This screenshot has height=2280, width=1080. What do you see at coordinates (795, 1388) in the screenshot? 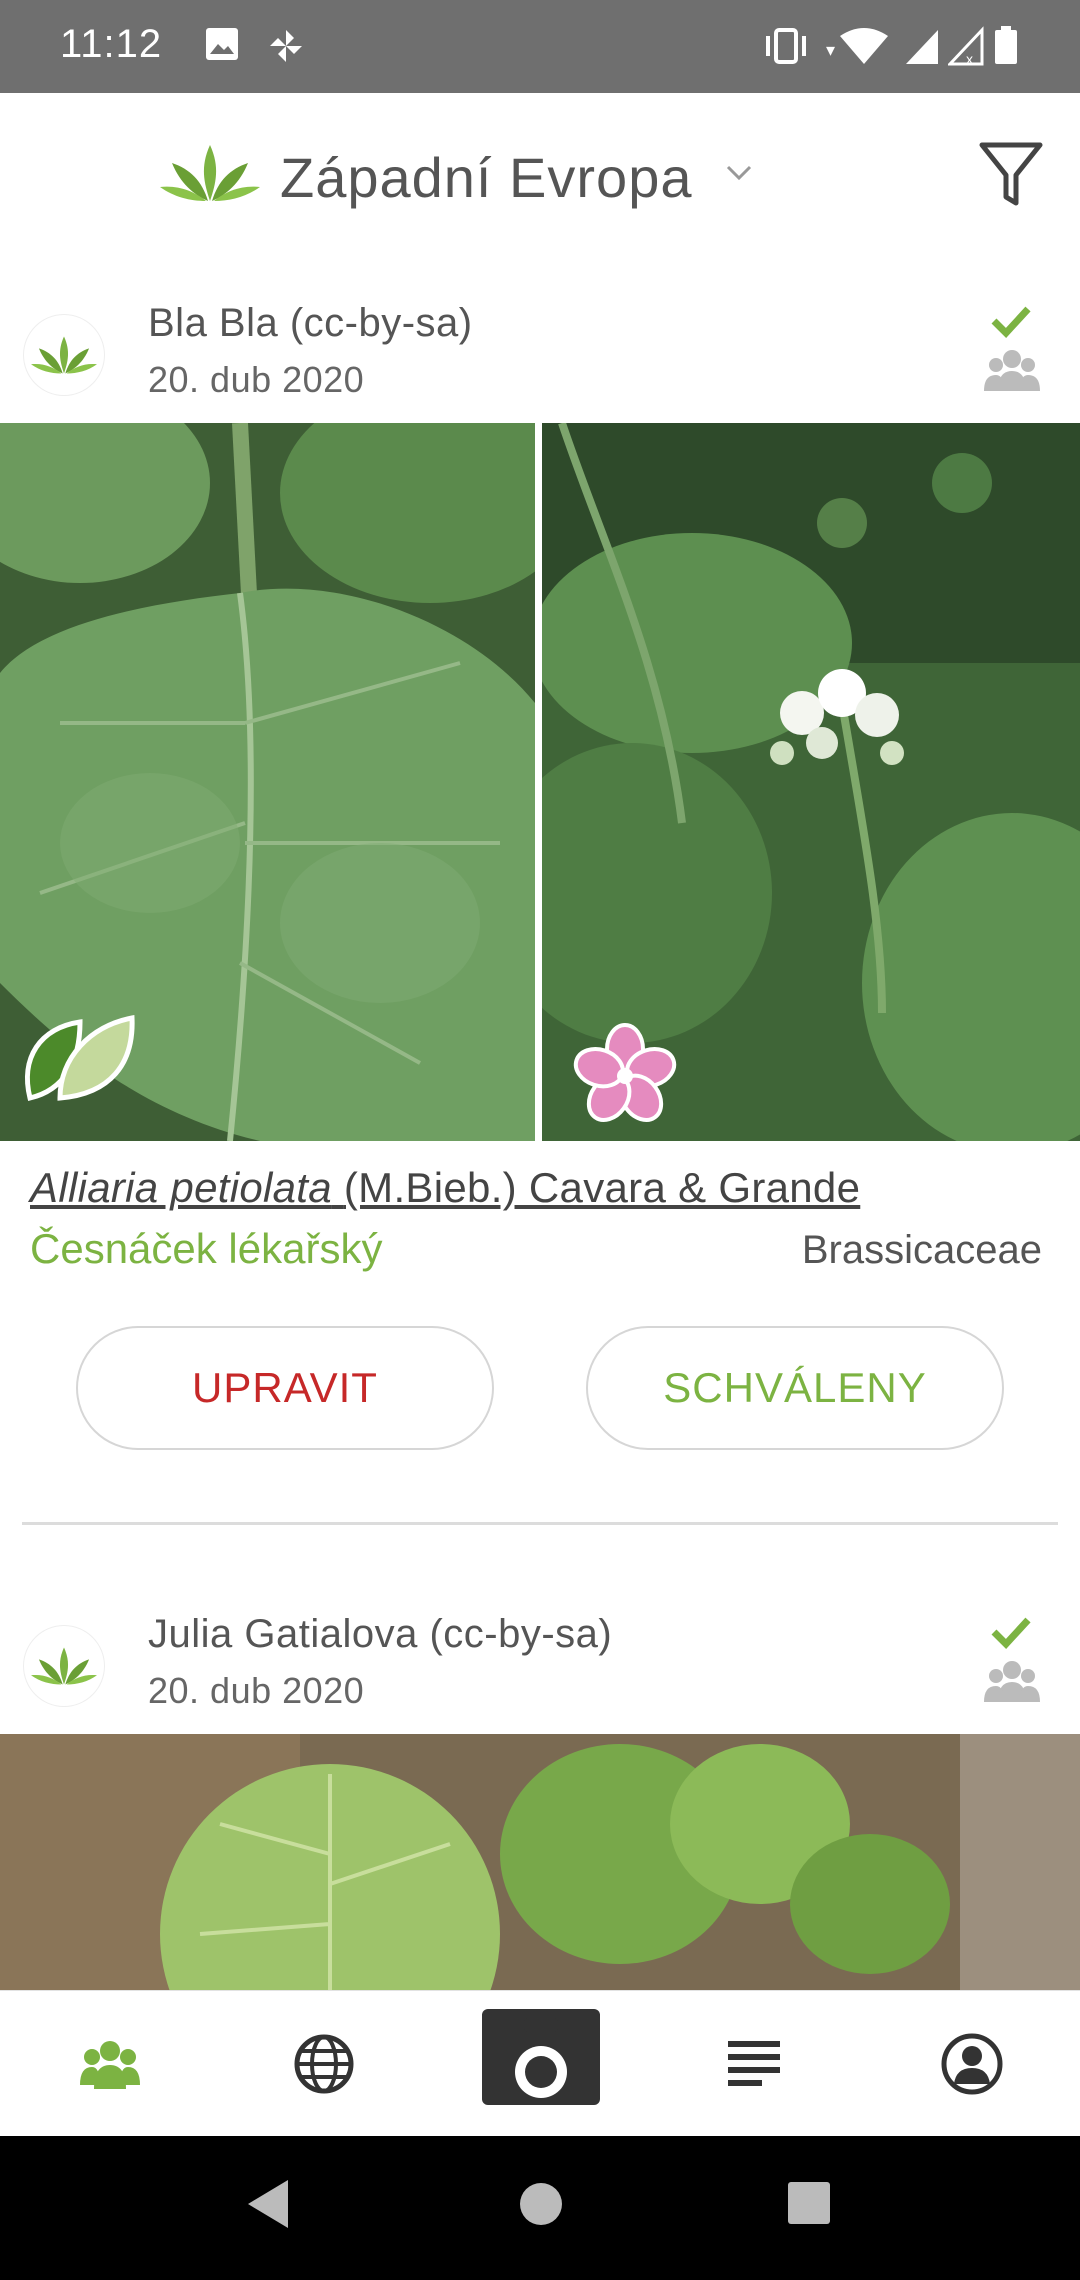
I see `approved-button: SCHVÁLENY` at bounding box center [795, 1388].